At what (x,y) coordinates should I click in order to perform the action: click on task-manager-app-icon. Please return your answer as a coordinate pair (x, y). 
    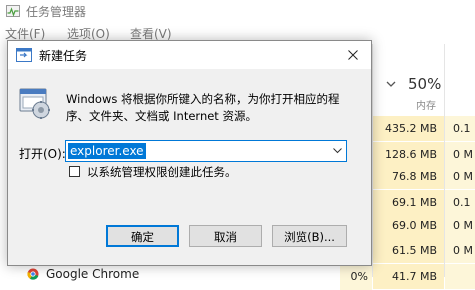
    Looking at the image, I should click on (13, 11).